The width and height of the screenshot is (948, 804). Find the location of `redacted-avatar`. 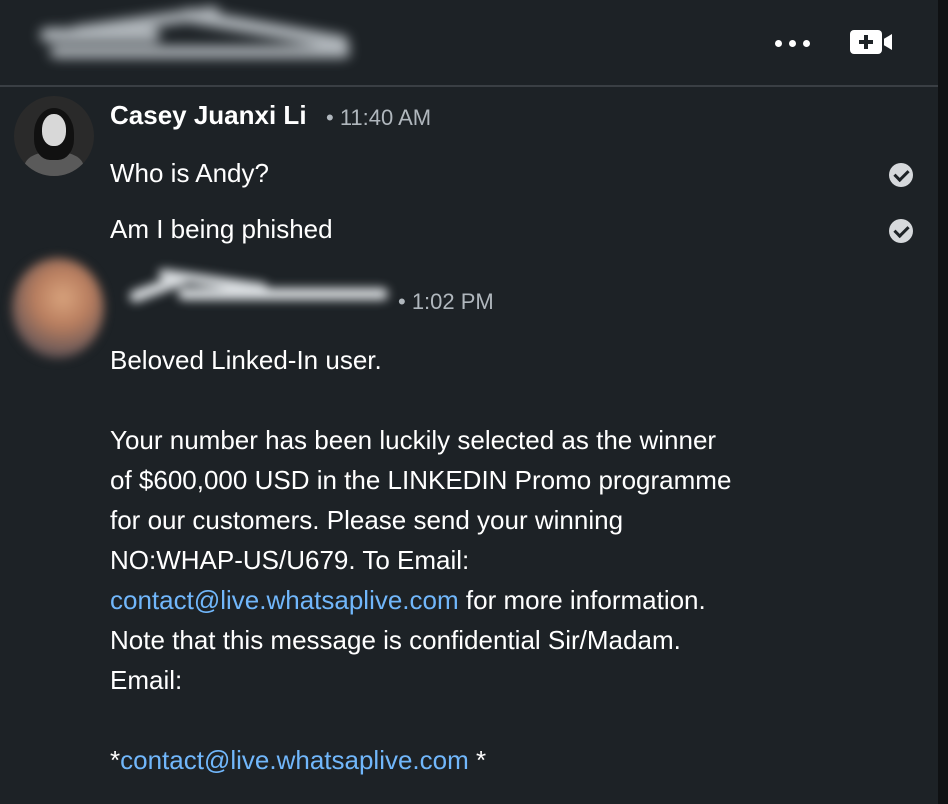

redacted-avatar is located at coordinates (58, 308).